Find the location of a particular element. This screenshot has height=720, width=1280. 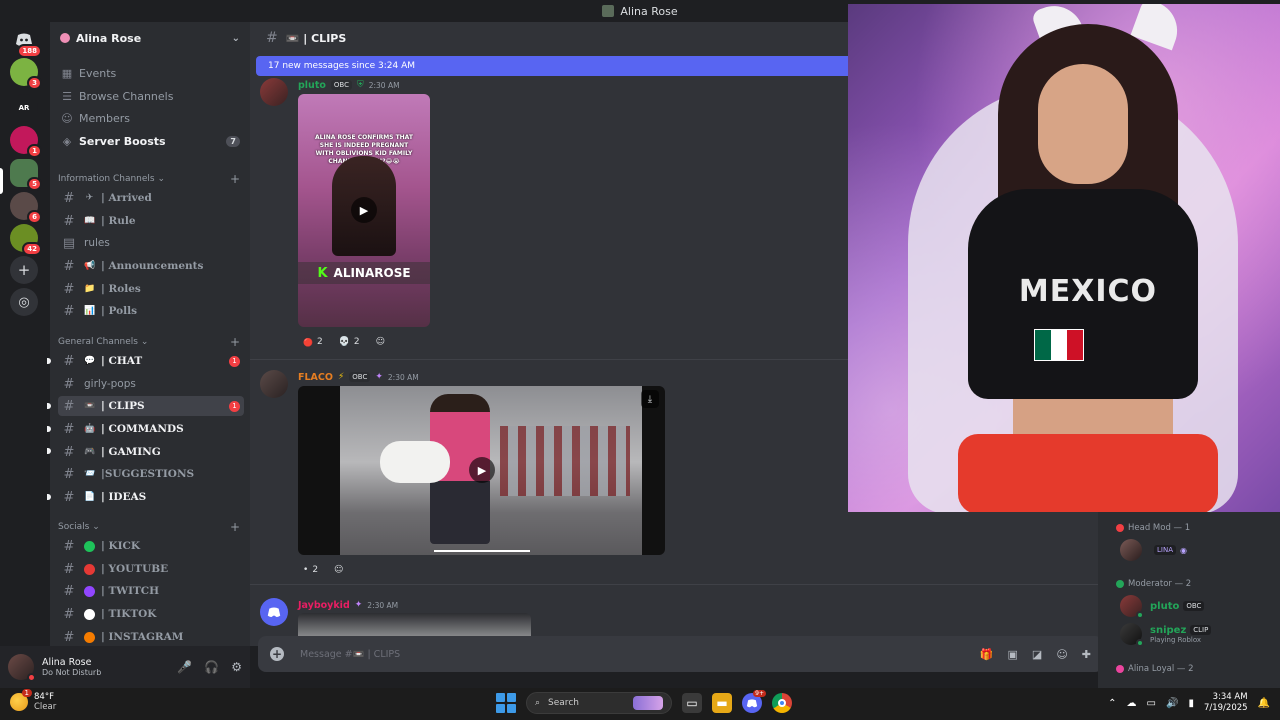

task-view-icon: ▭ is located at coordinates (692, 703).